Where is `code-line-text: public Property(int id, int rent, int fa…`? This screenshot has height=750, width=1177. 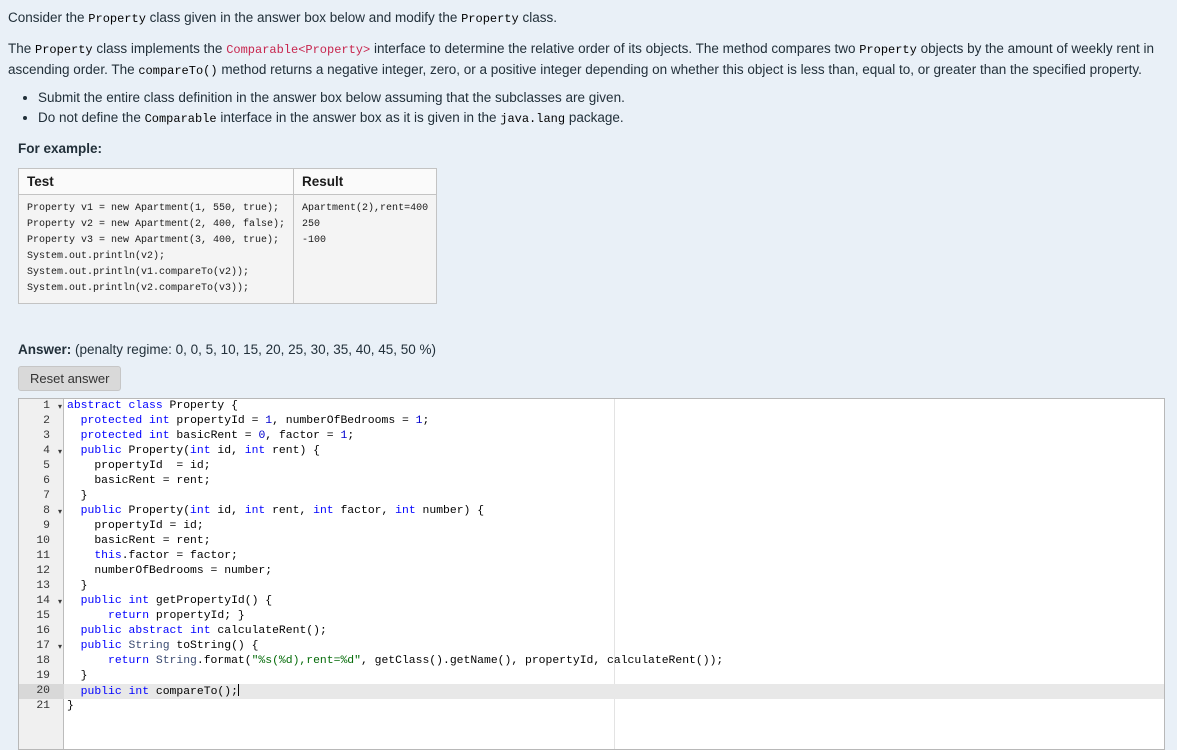 code-line-text: public Property(int id, int rent, int fa… is located at coordinates (614, 511).